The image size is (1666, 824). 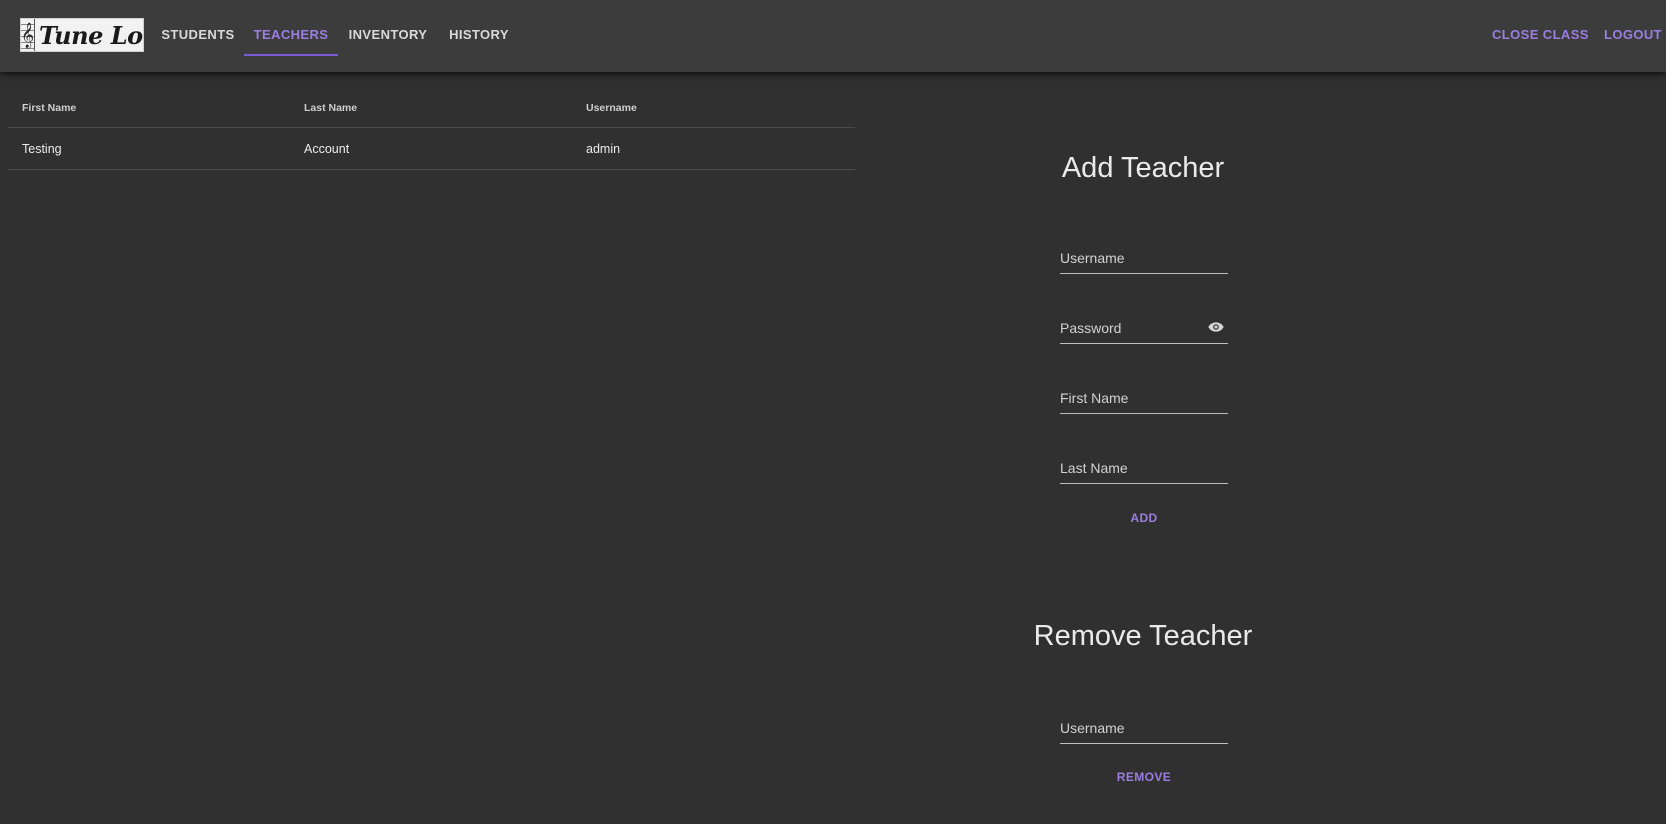 What do you see at coordinates (431, 149) in the screenshot?
I see `table-row: Testing Account admin` at bounding box center [431, 149].